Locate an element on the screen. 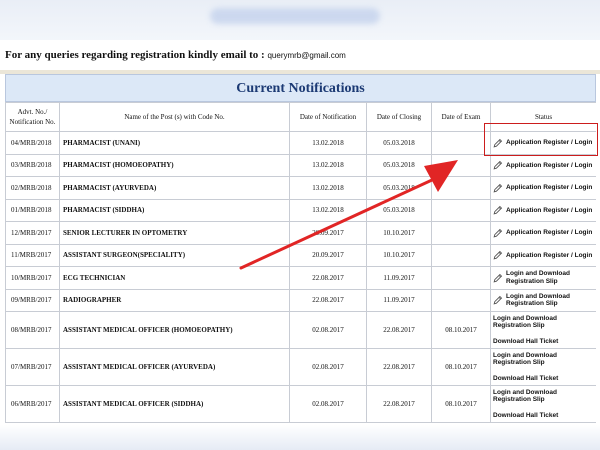 This screenshot has width=600, height=450. annotation-highlight-box is located at coordinates (541, 139).